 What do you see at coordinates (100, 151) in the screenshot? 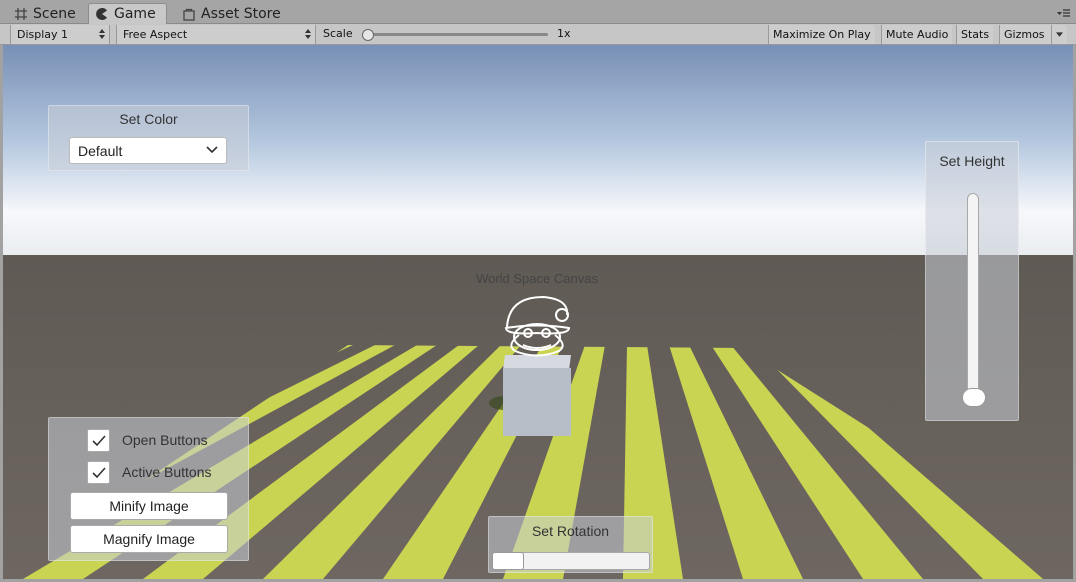
I see `color-dropdown-value: Default` at bounding box center [100, 151].